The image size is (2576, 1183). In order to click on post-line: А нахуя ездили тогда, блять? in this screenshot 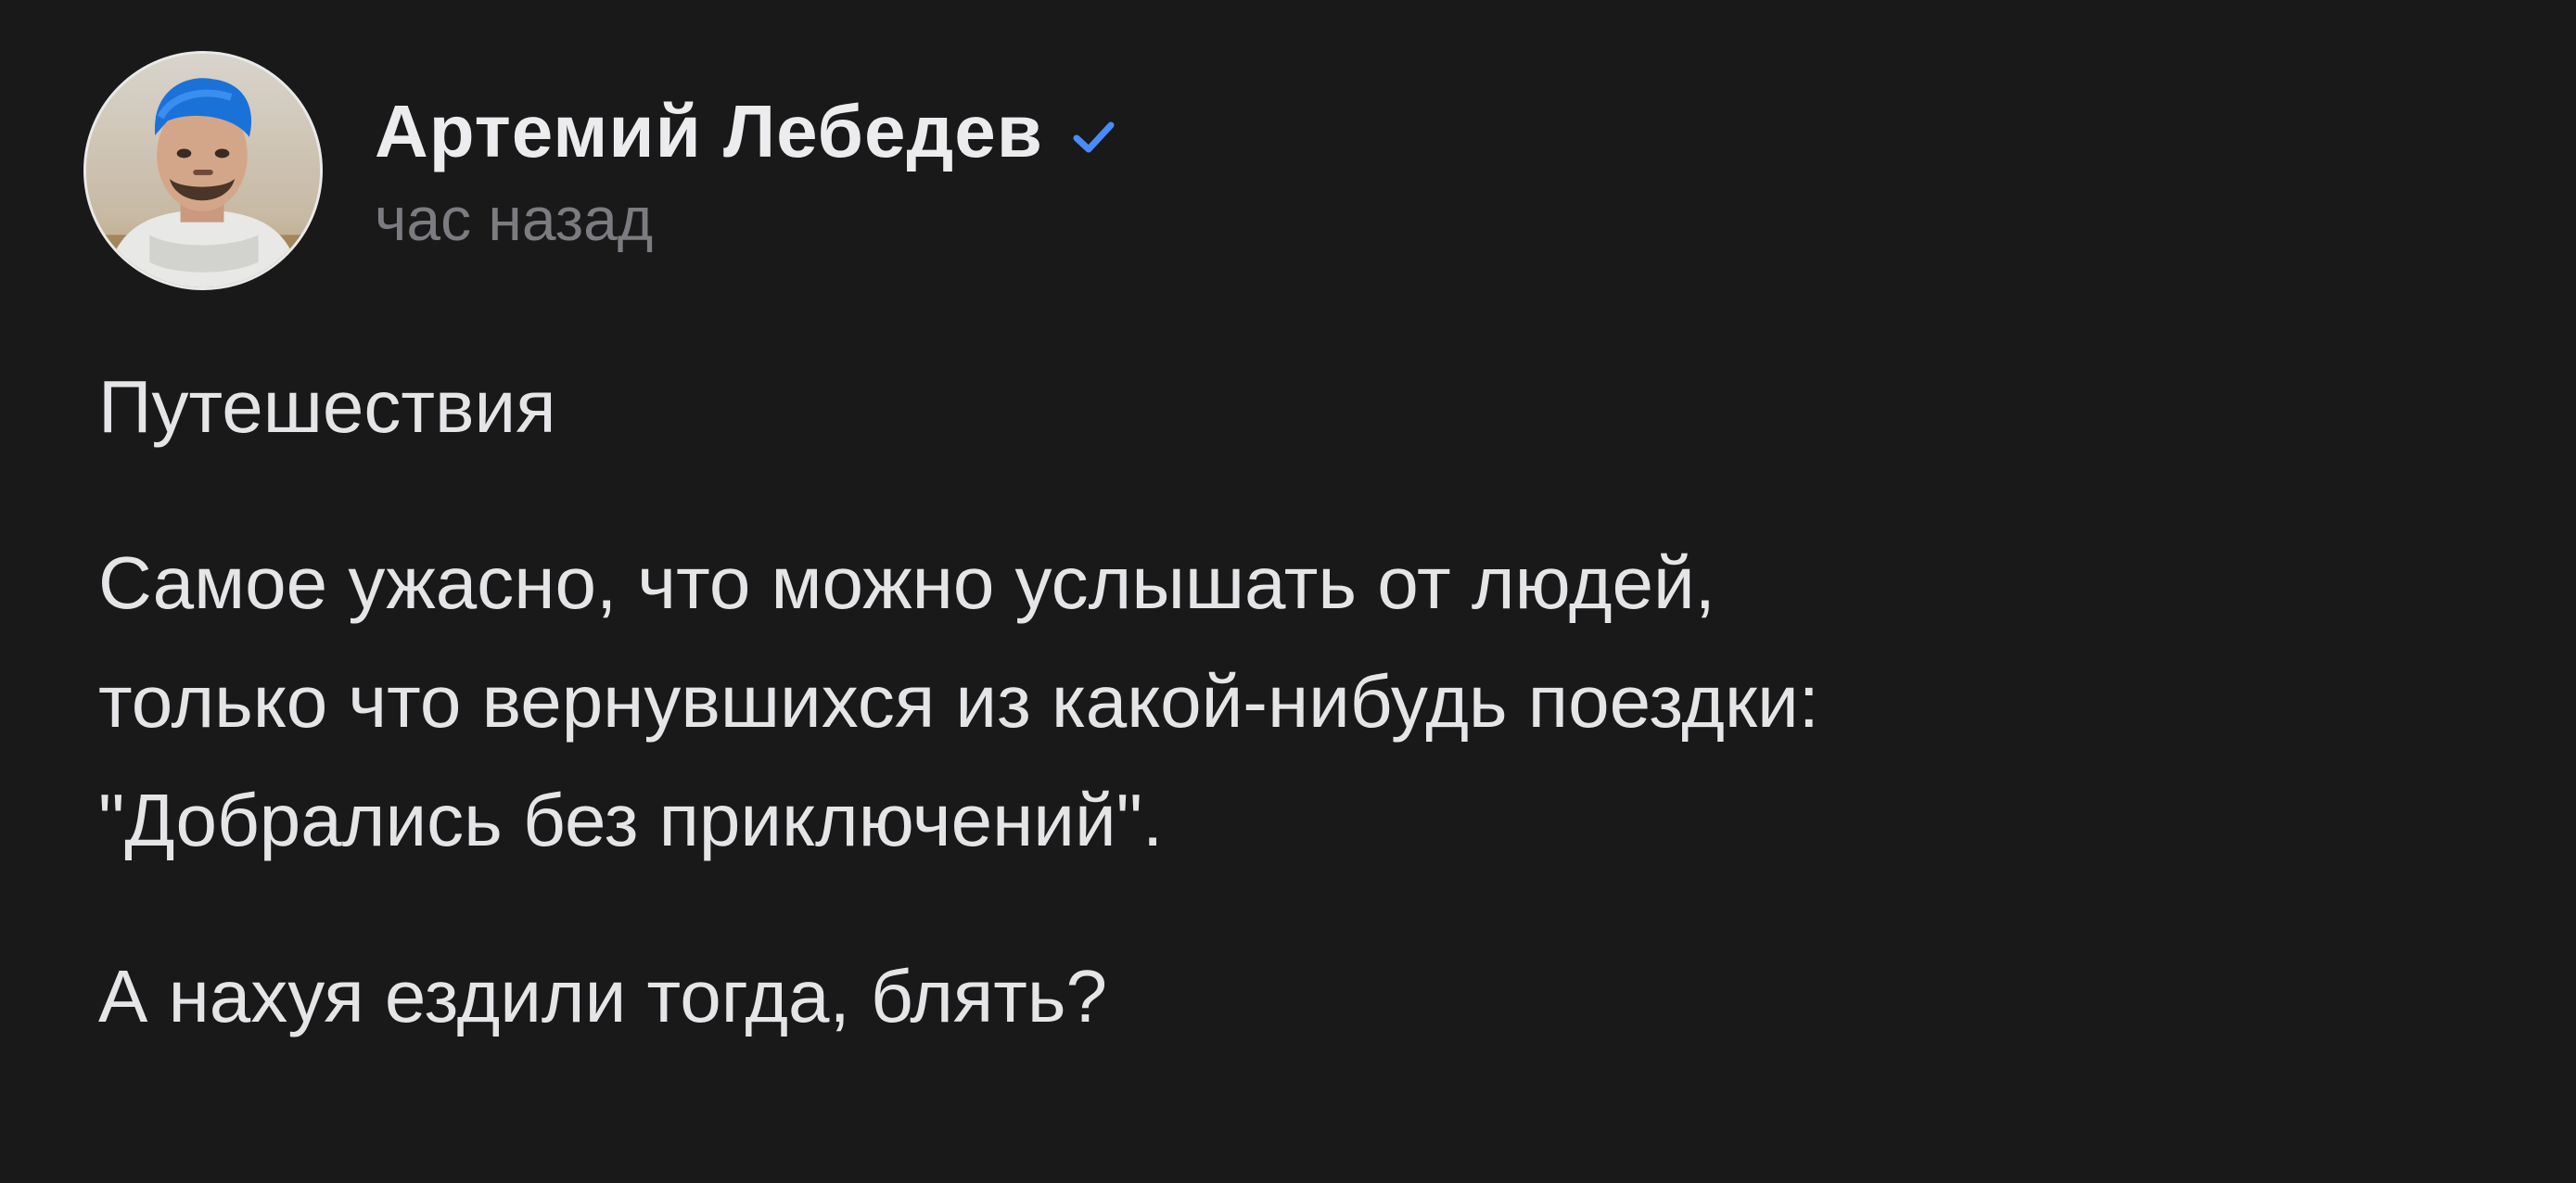, I will do `click(603, 996)`.